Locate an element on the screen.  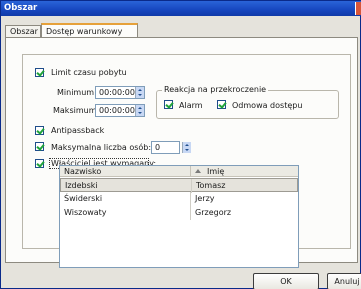
cell-first-name: Jerzy is located at coordinates (205, 198).